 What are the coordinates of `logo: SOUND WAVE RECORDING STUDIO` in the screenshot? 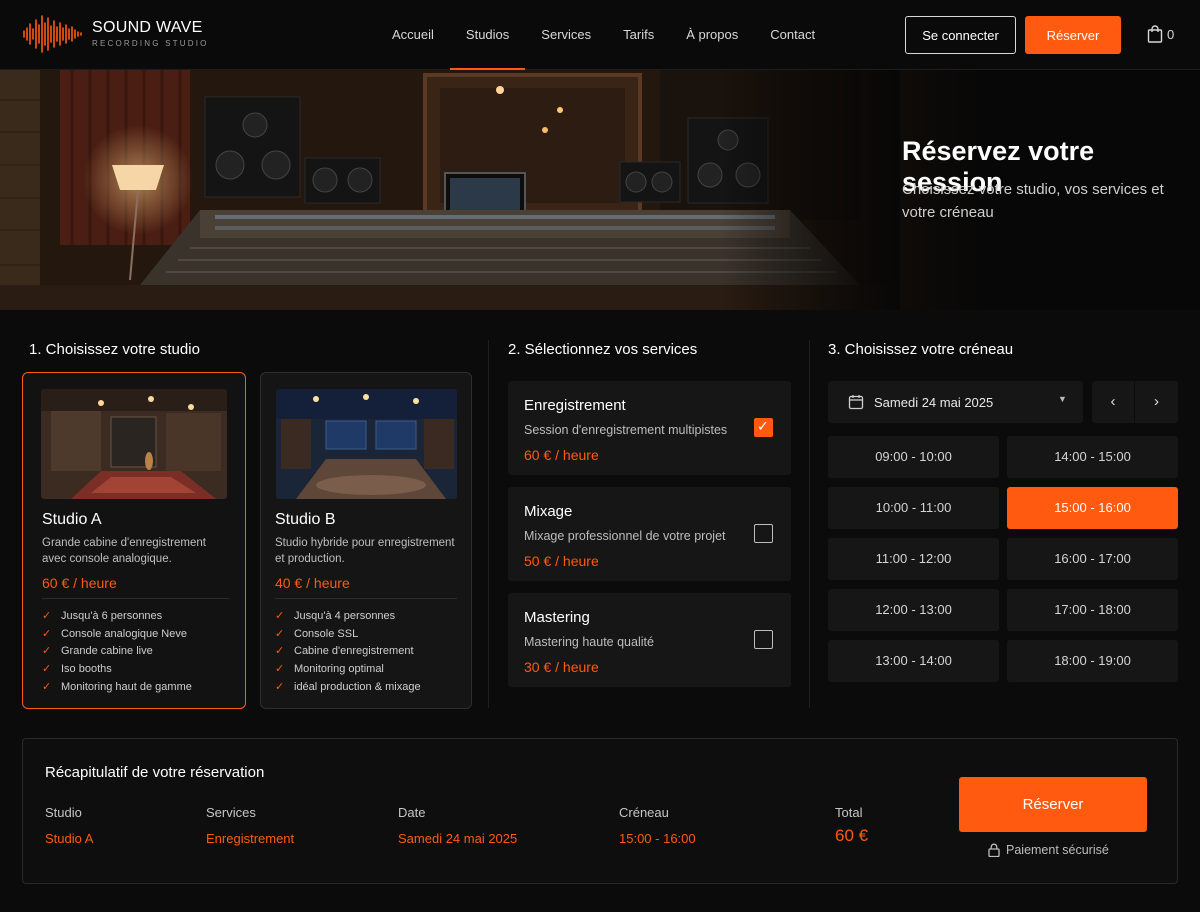 It's located at (115, 34).